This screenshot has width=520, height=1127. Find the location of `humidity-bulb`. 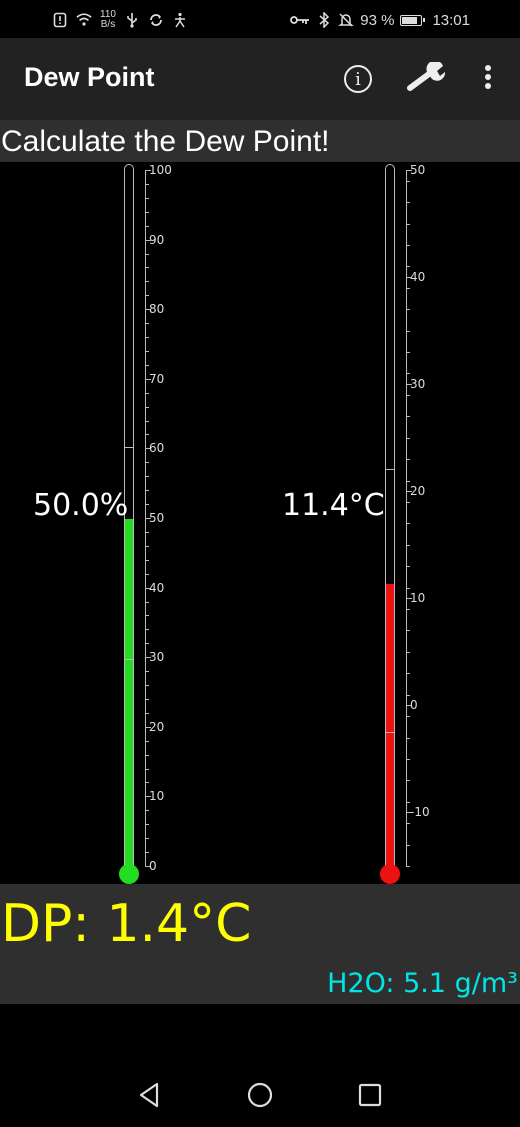

humidity-bulb is located at coordinates (129, 874).